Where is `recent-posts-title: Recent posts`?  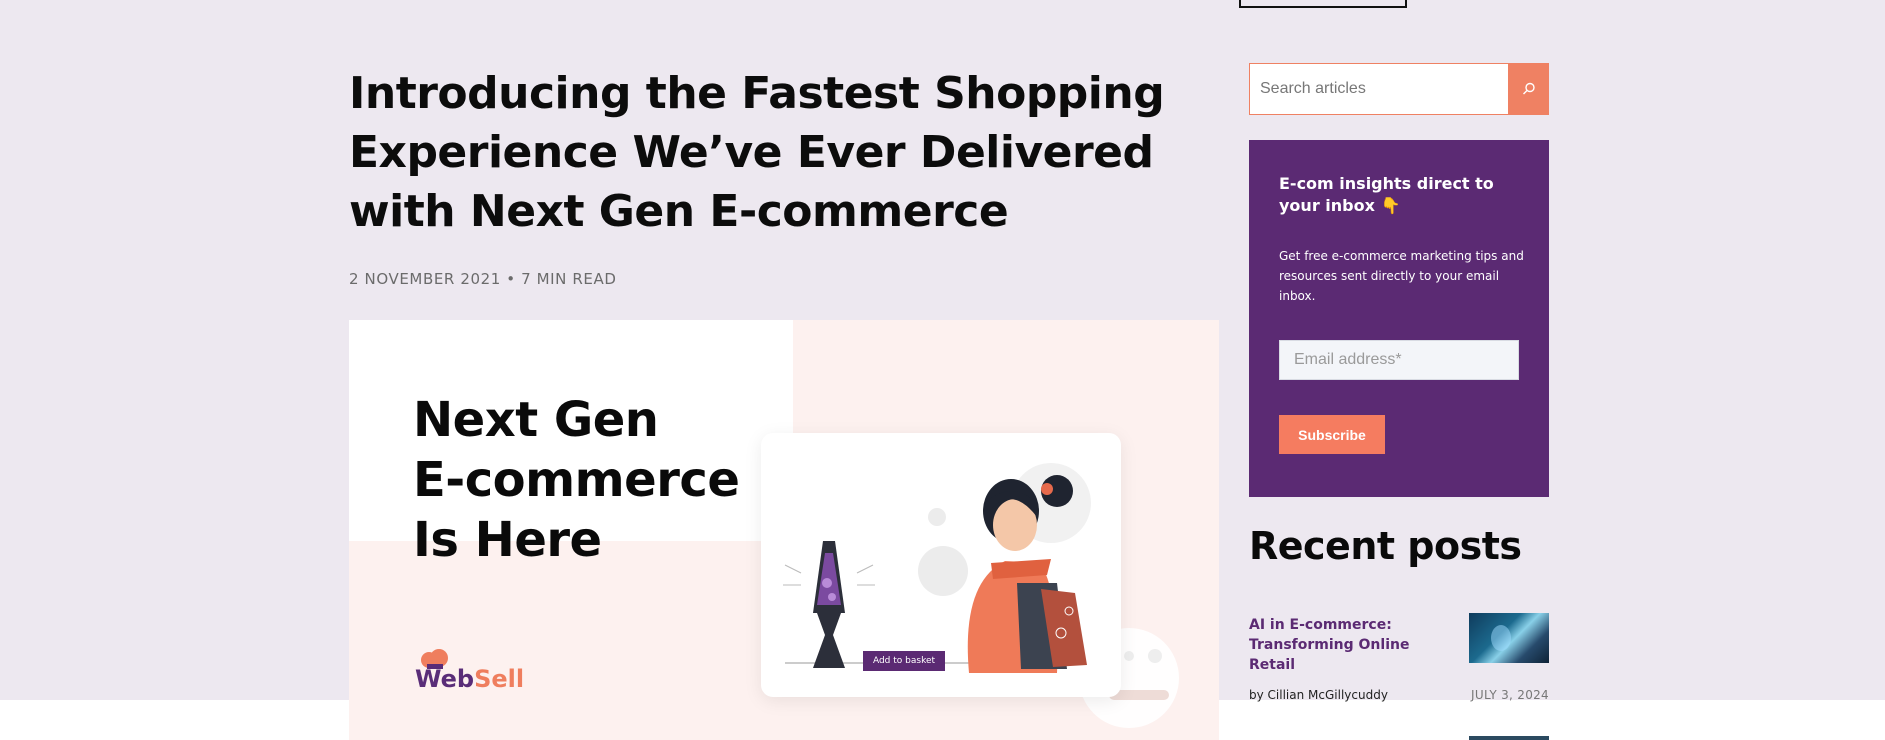 recent-posts-title: Recent posts is located at coordinates (1385, 546).